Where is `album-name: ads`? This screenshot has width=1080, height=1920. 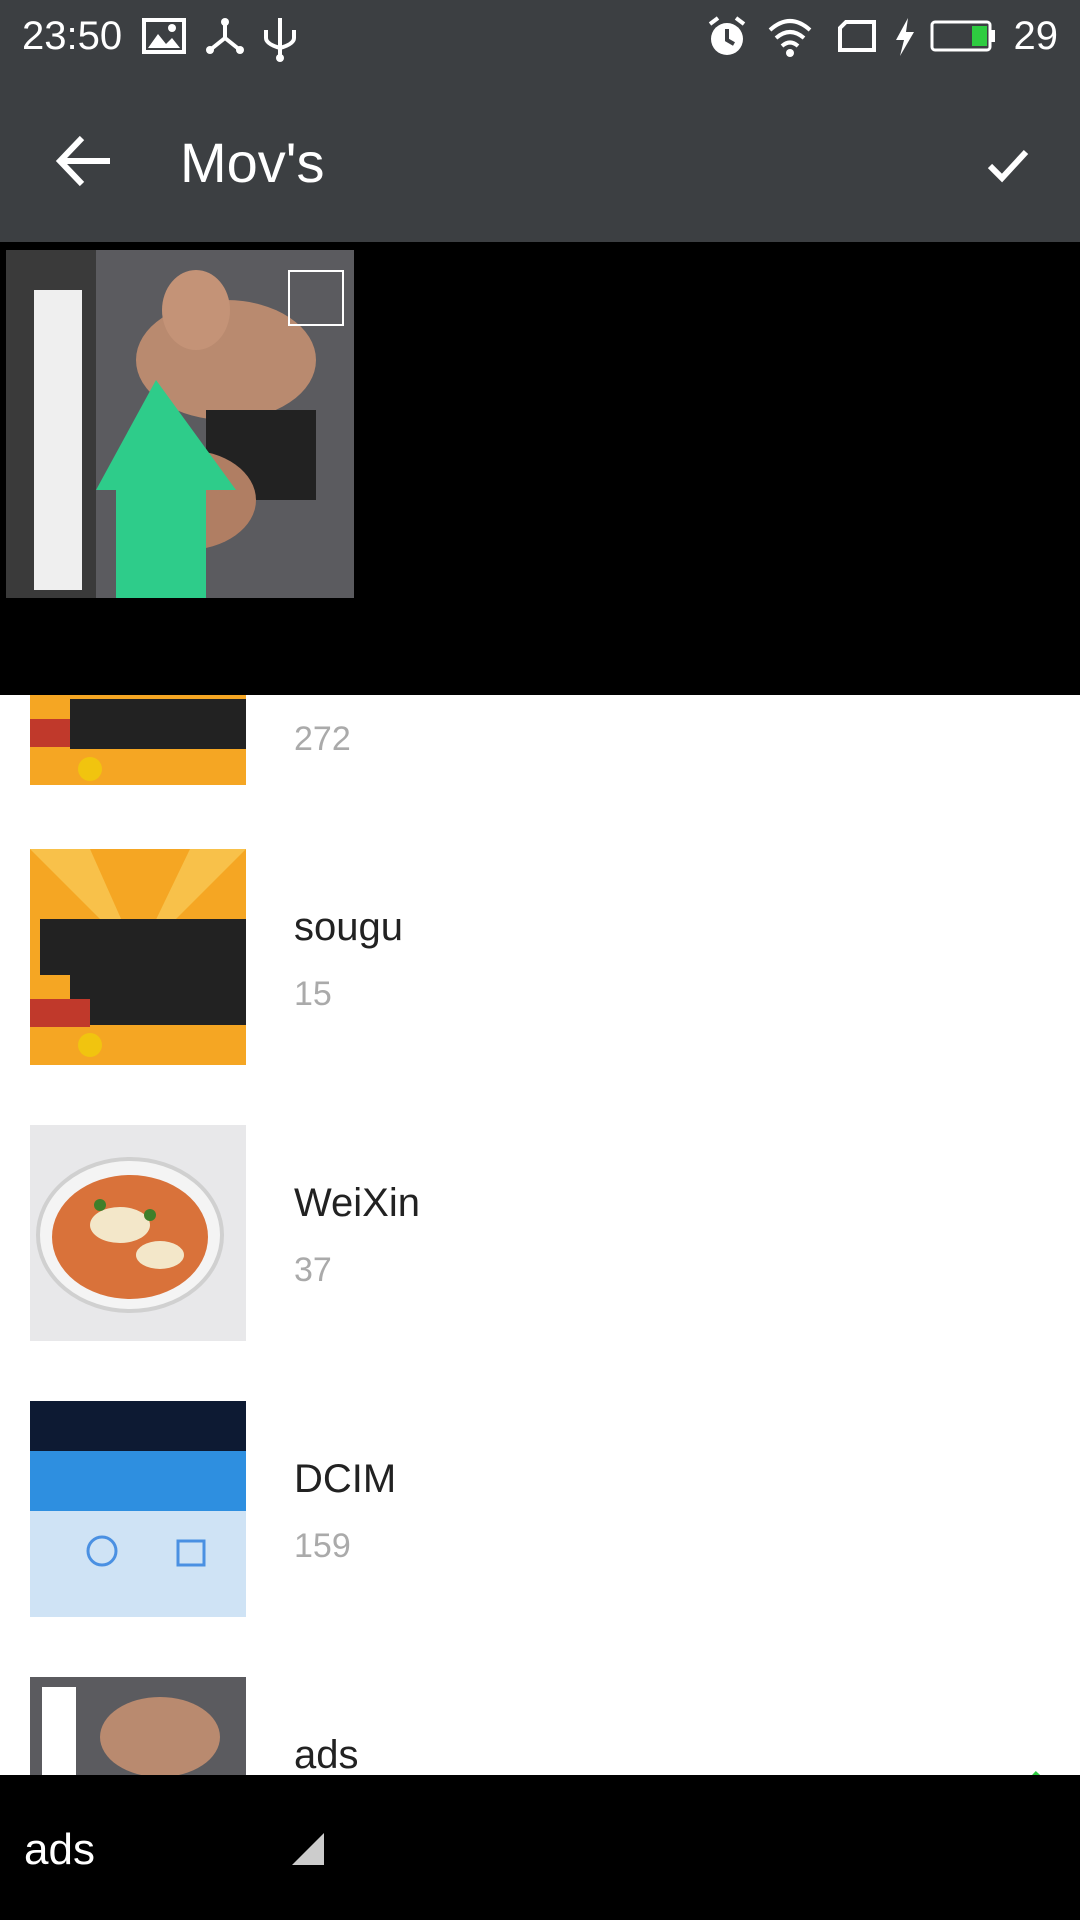 album-name: ads is located at coordinates (326, 1754).